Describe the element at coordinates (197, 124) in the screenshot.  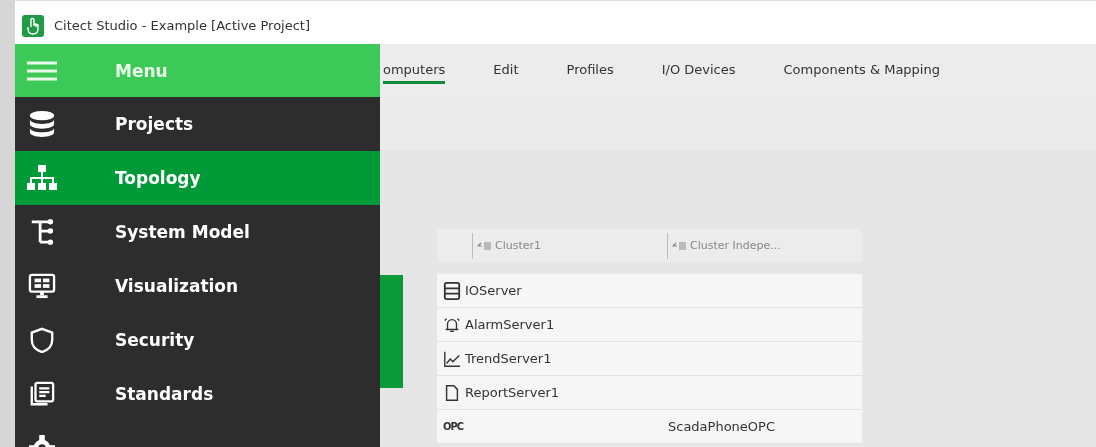
I see `menu-item: Projects` at that location.